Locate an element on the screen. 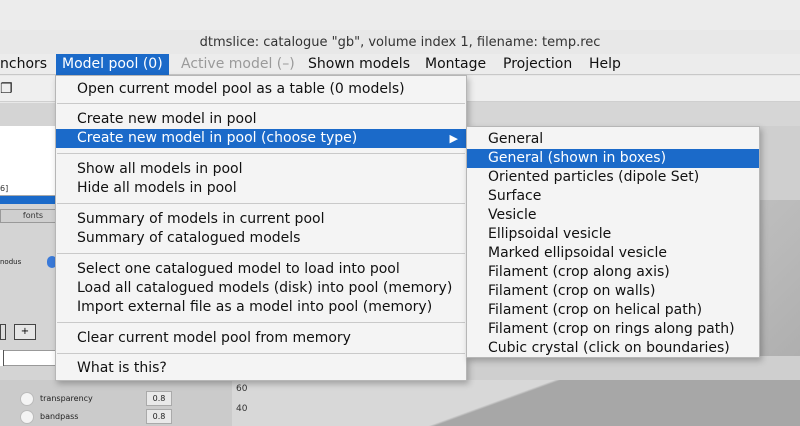  menu-anchors: nchors is located at coordinates (26, 64).